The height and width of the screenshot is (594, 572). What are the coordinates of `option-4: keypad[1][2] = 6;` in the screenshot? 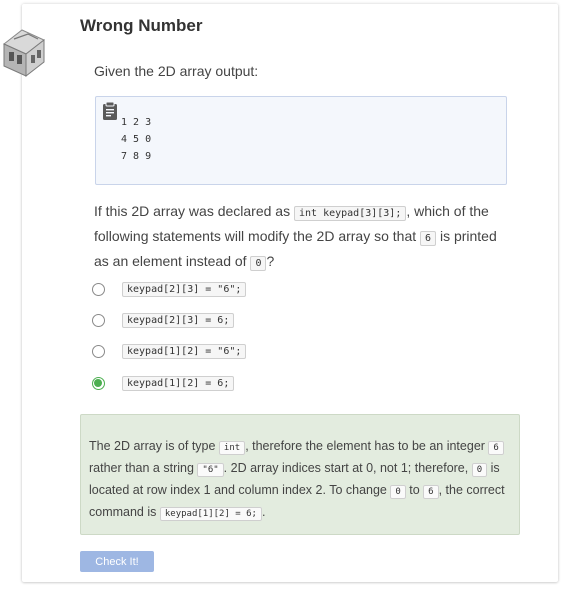 It's located at (163, 383).